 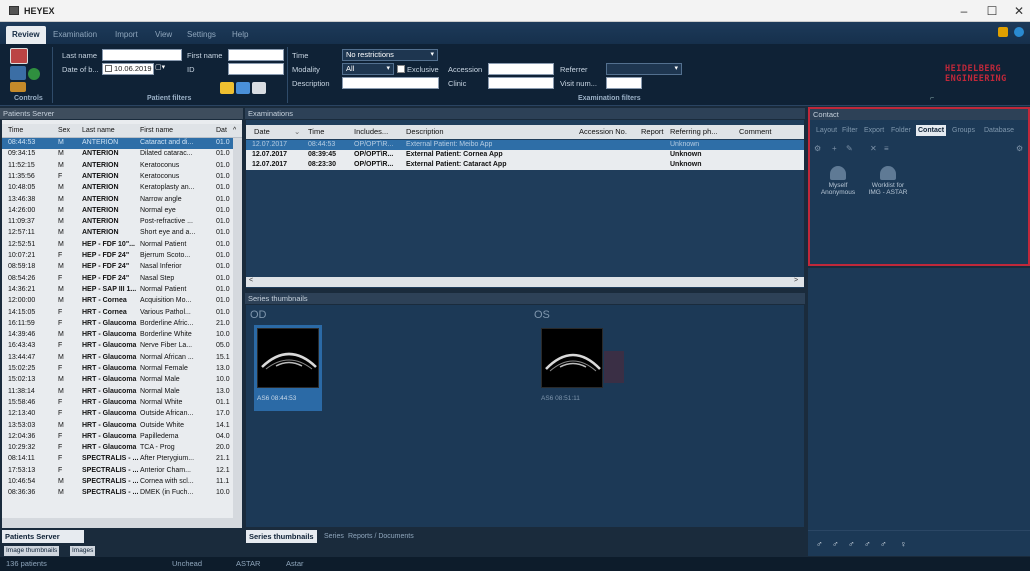 I want to click on table-row: 10:48:05 M ANTERION Keratoplasty an... 01.0, so click(x=117, y=188).